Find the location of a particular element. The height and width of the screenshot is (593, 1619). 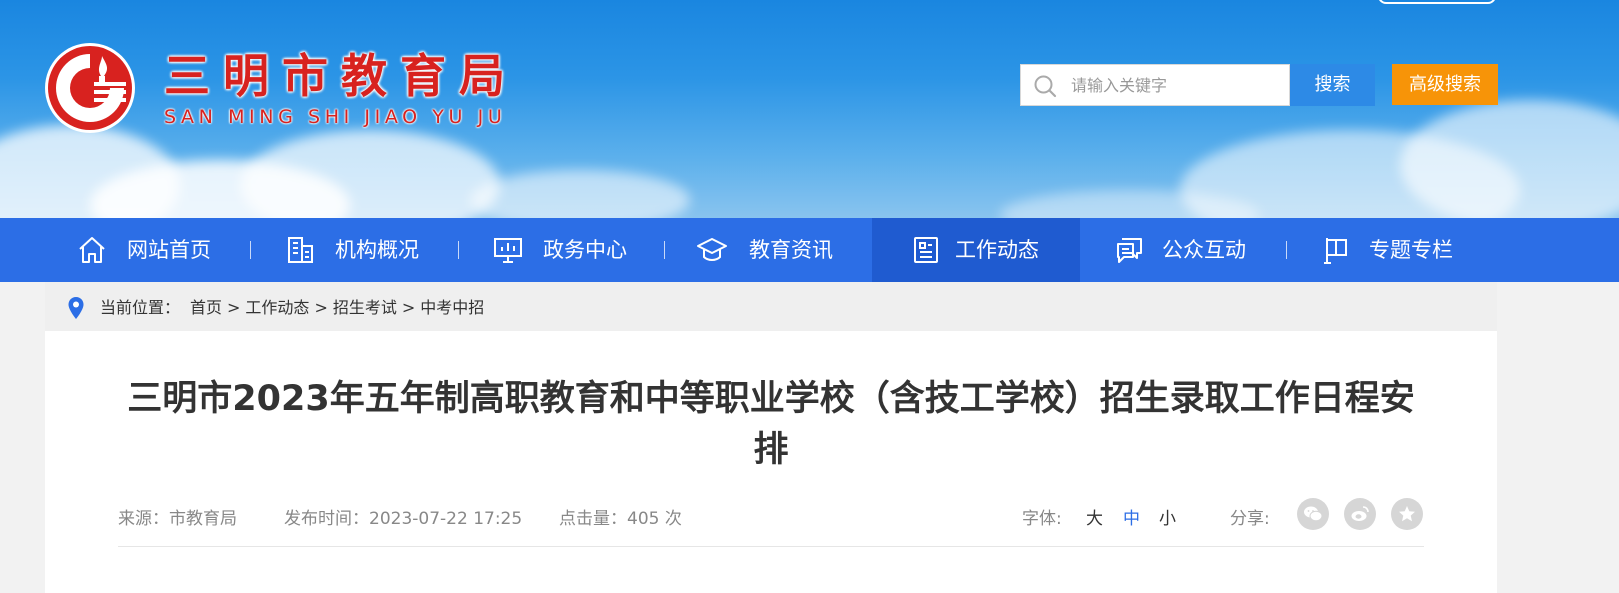

breadcrumb-label: 当前位置： is located at coordinates (140, 307).